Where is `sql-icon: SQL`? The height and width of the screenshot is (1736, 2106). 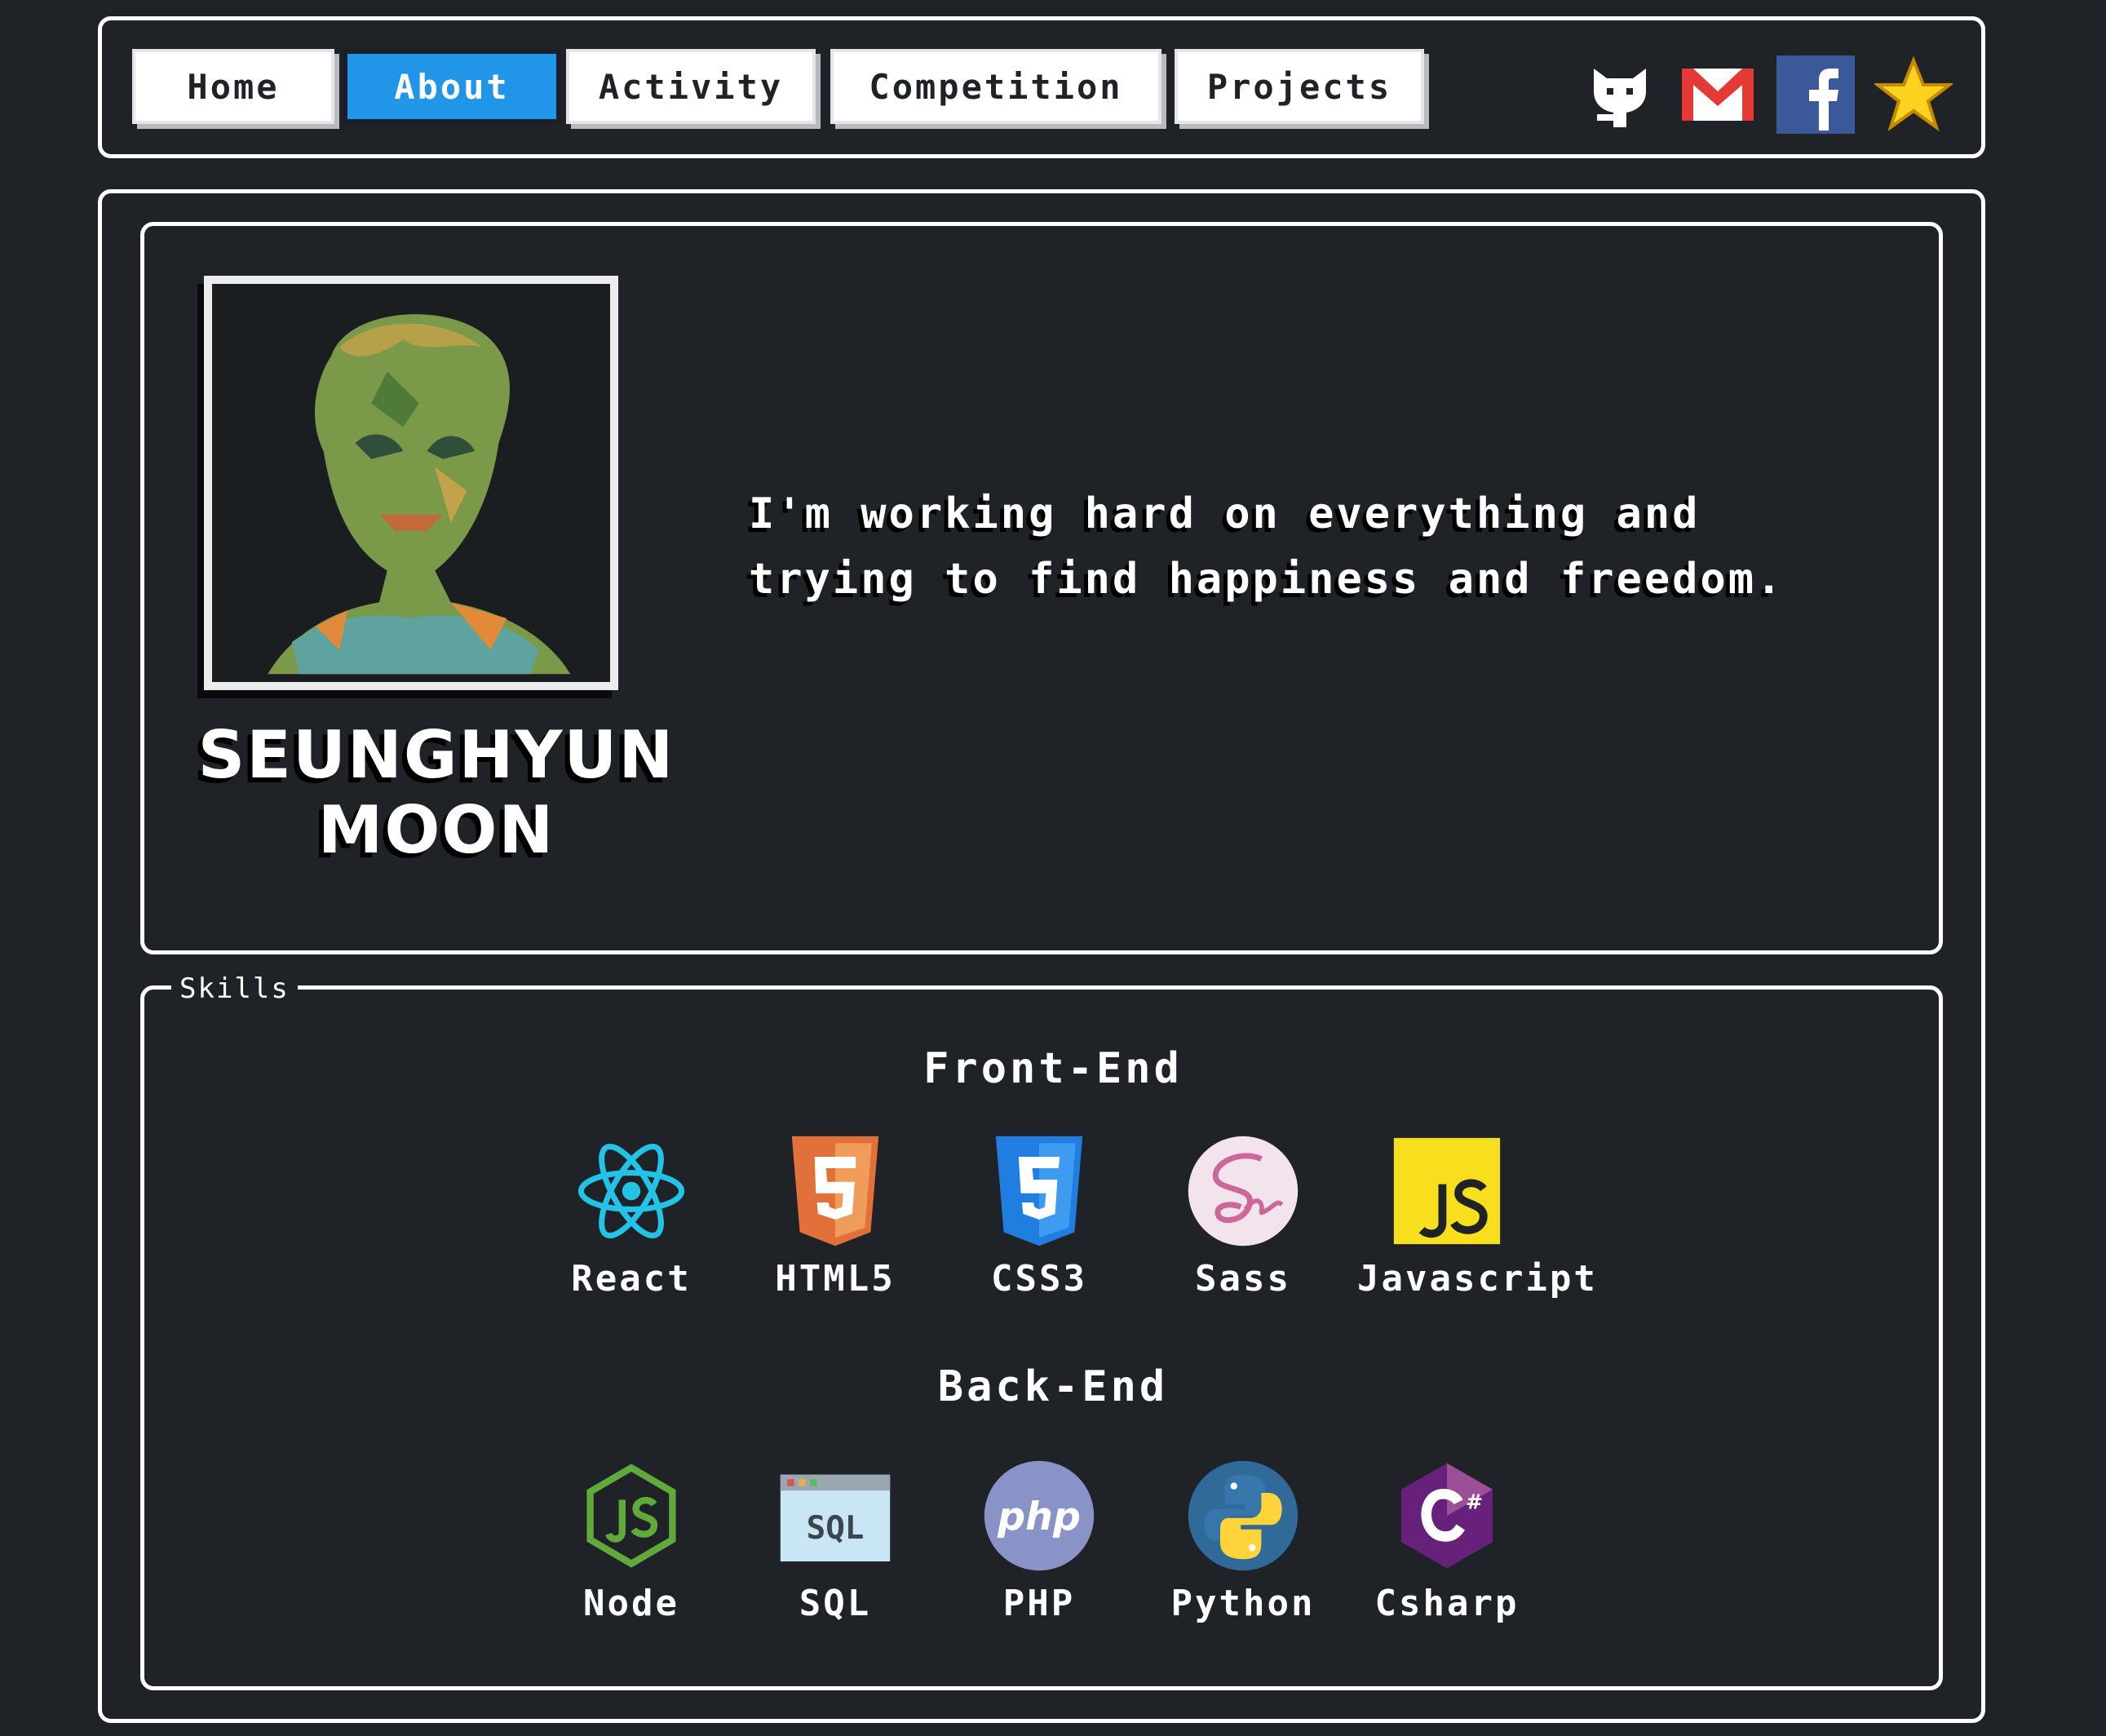 sql-icon: SQL is located at coordinates (835, 1517).